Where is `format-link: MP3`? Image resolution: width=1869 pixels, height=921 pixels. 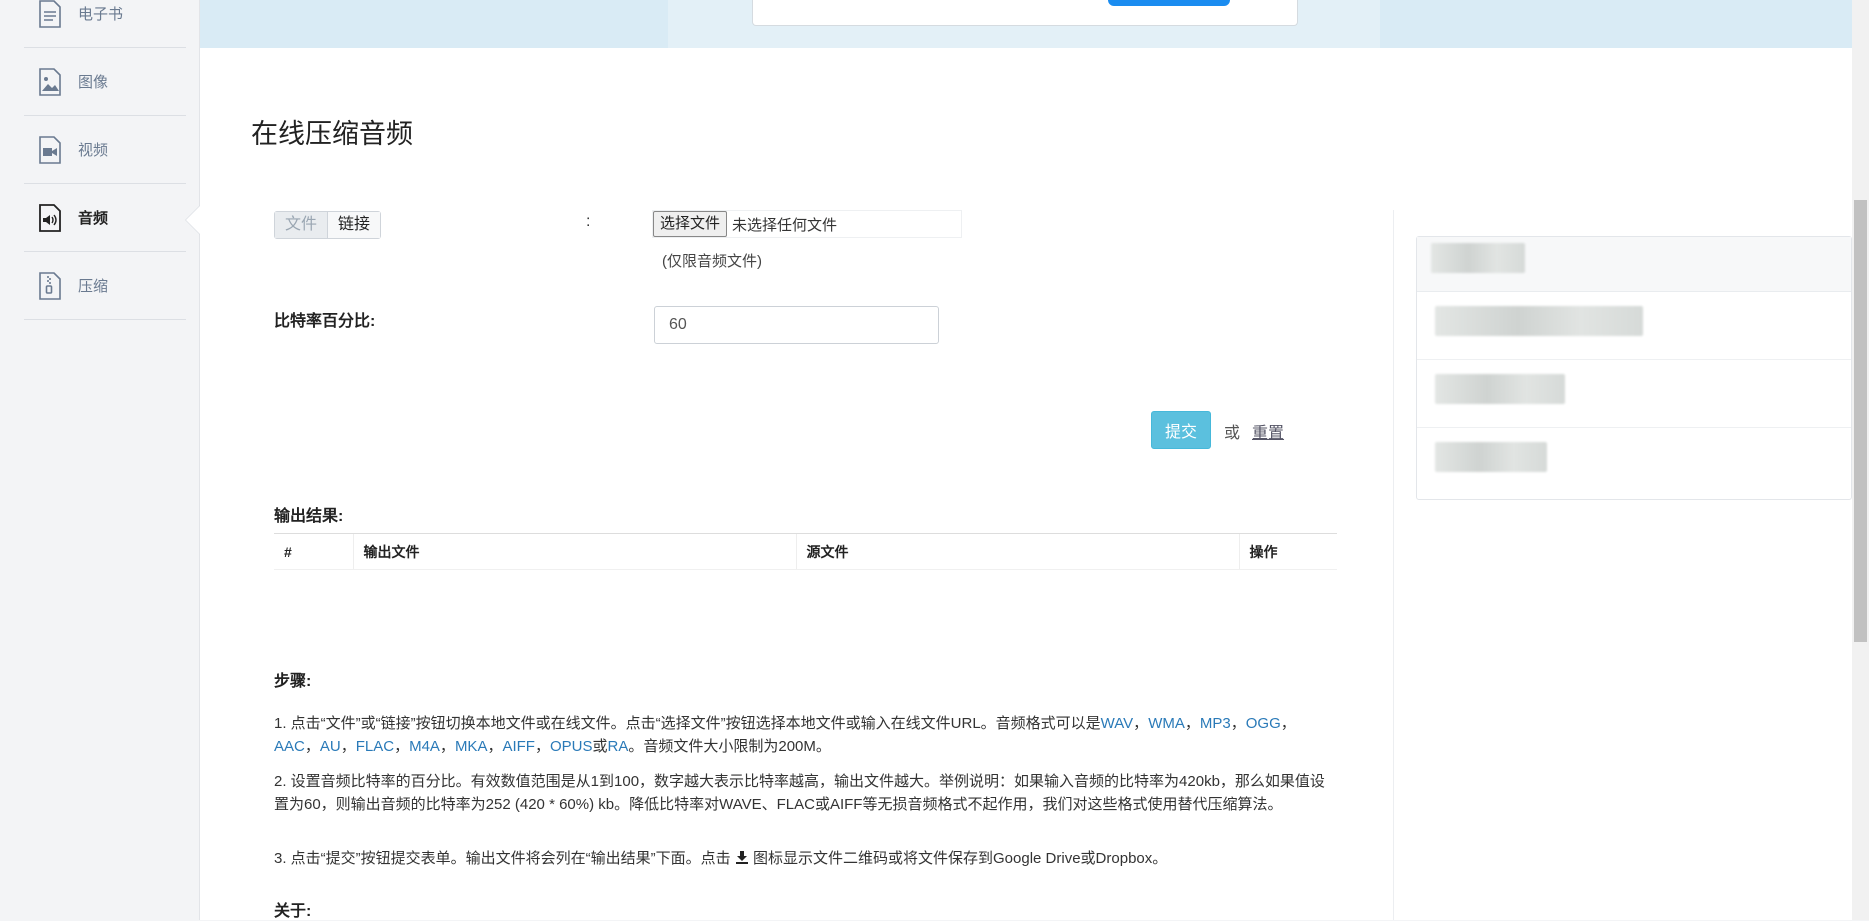
format-link: MP3 is located at coordinates (1215, 723).